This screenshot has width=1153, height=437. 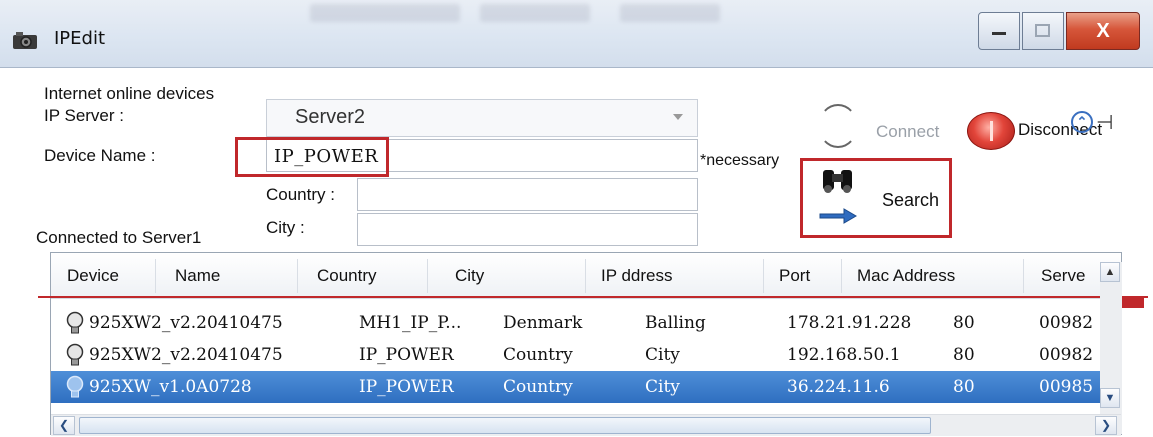 What do you see at coordinates (527, 194) in the screenshot?
I see `country-input` at bounding box center [527, 194].